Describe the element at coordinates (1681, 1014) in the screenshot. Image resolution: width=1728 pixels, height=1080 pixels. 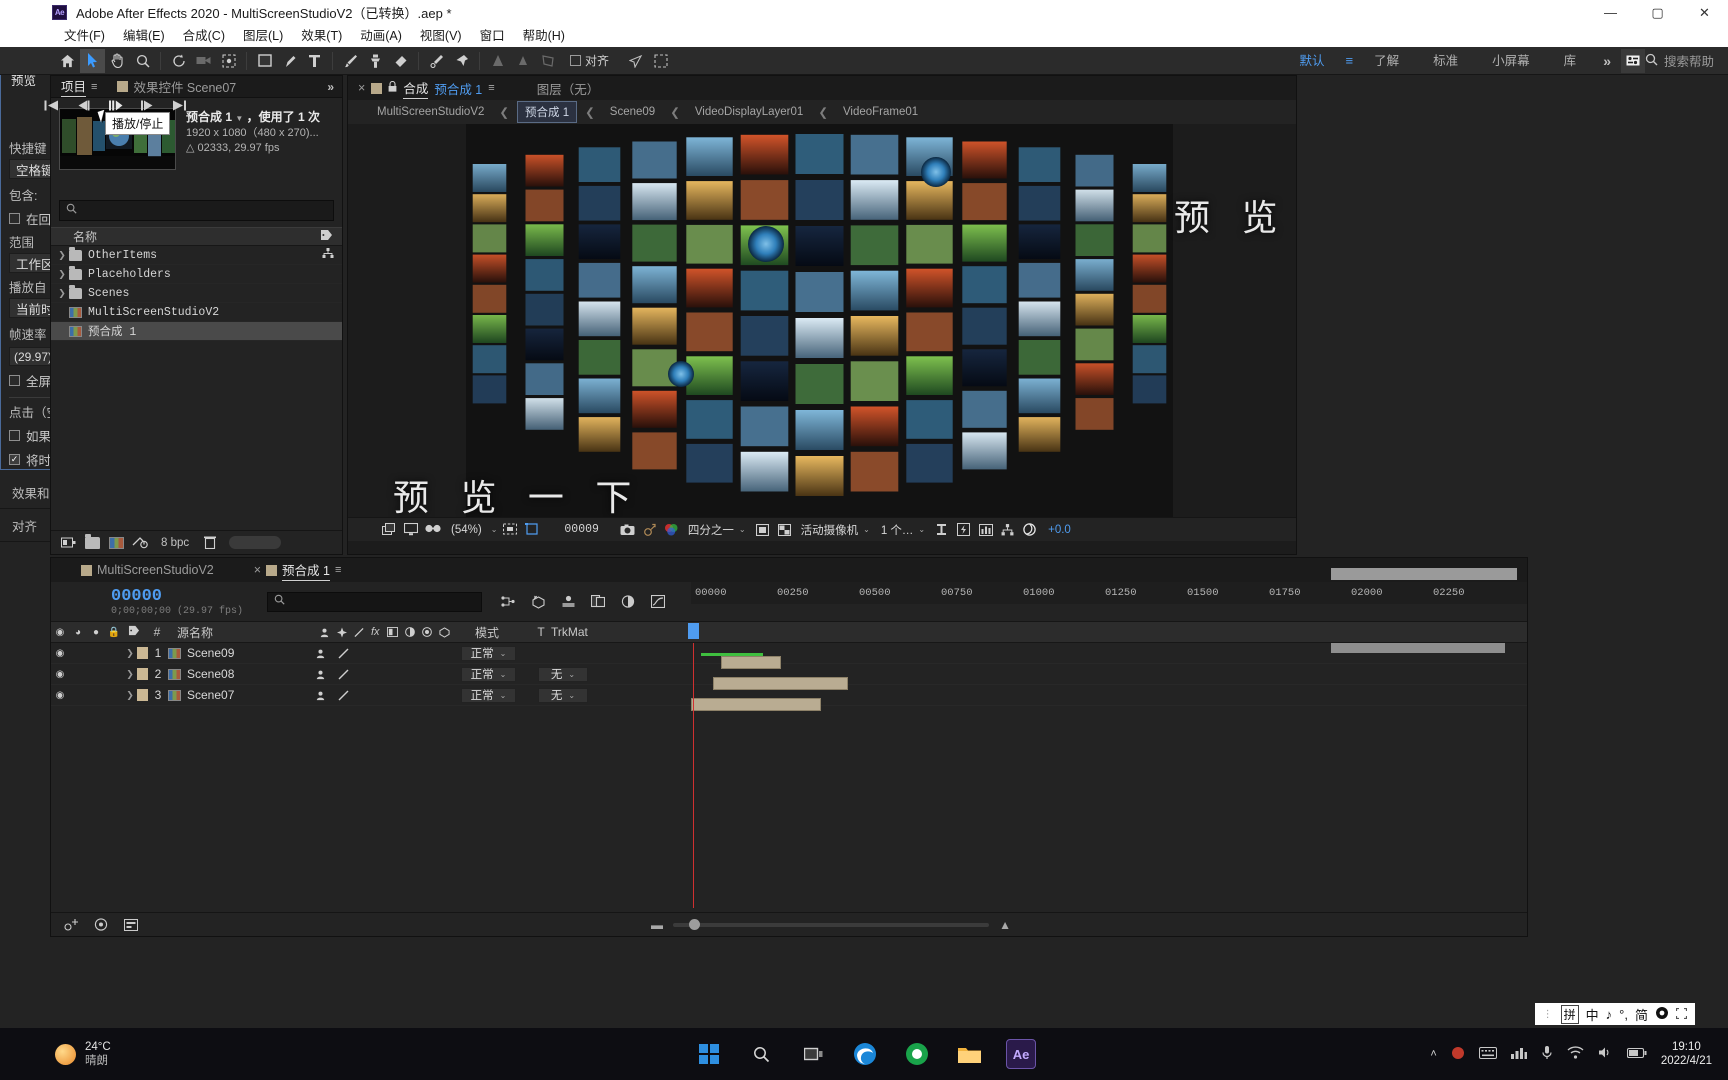
I see `ime-expand-icon` at that location.